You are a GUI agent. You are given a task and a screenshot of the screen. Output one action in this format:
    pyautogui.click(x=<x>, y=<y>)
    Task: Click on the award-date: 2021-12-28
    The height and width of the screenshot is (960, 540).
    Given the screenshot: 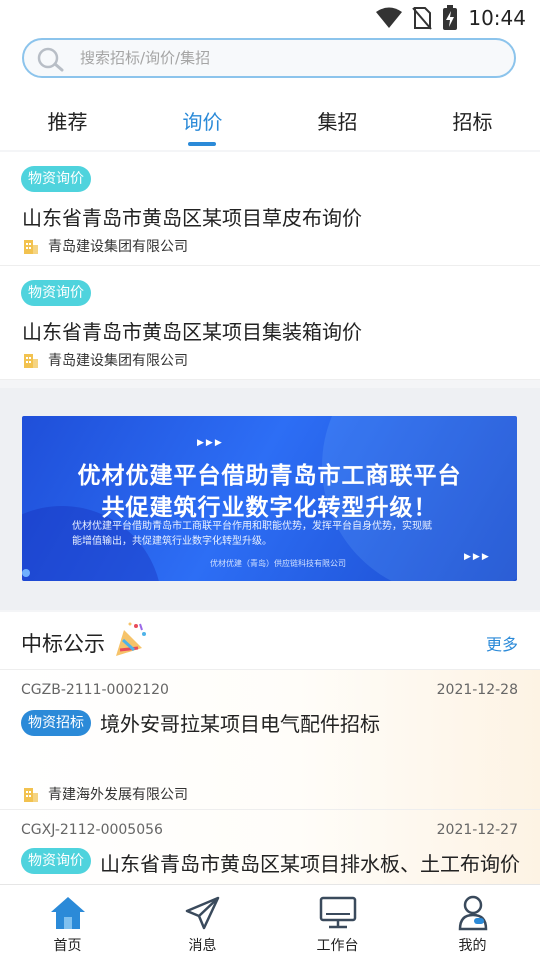 What is the action you would take?
    pyautogui.click(x=477, y=690)
    